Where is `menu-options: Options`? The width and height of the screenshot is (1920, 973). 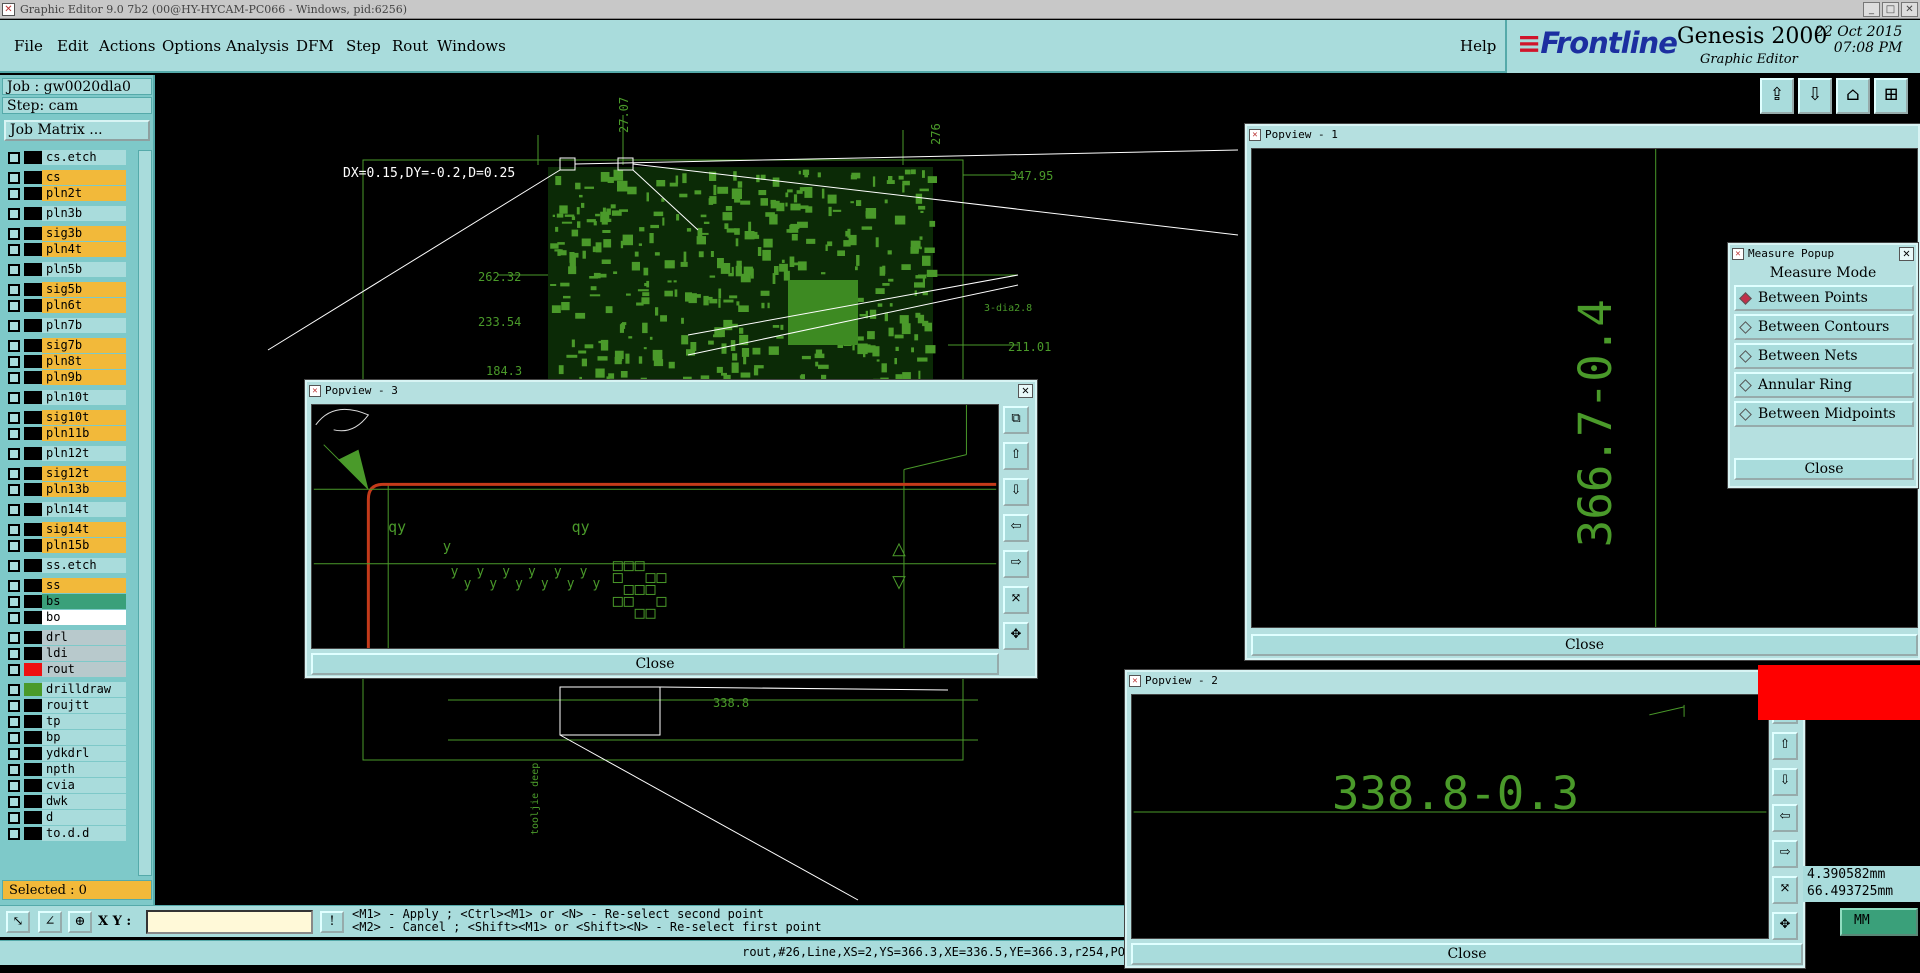
menu-options: Options is located at coordinates (191, 46).